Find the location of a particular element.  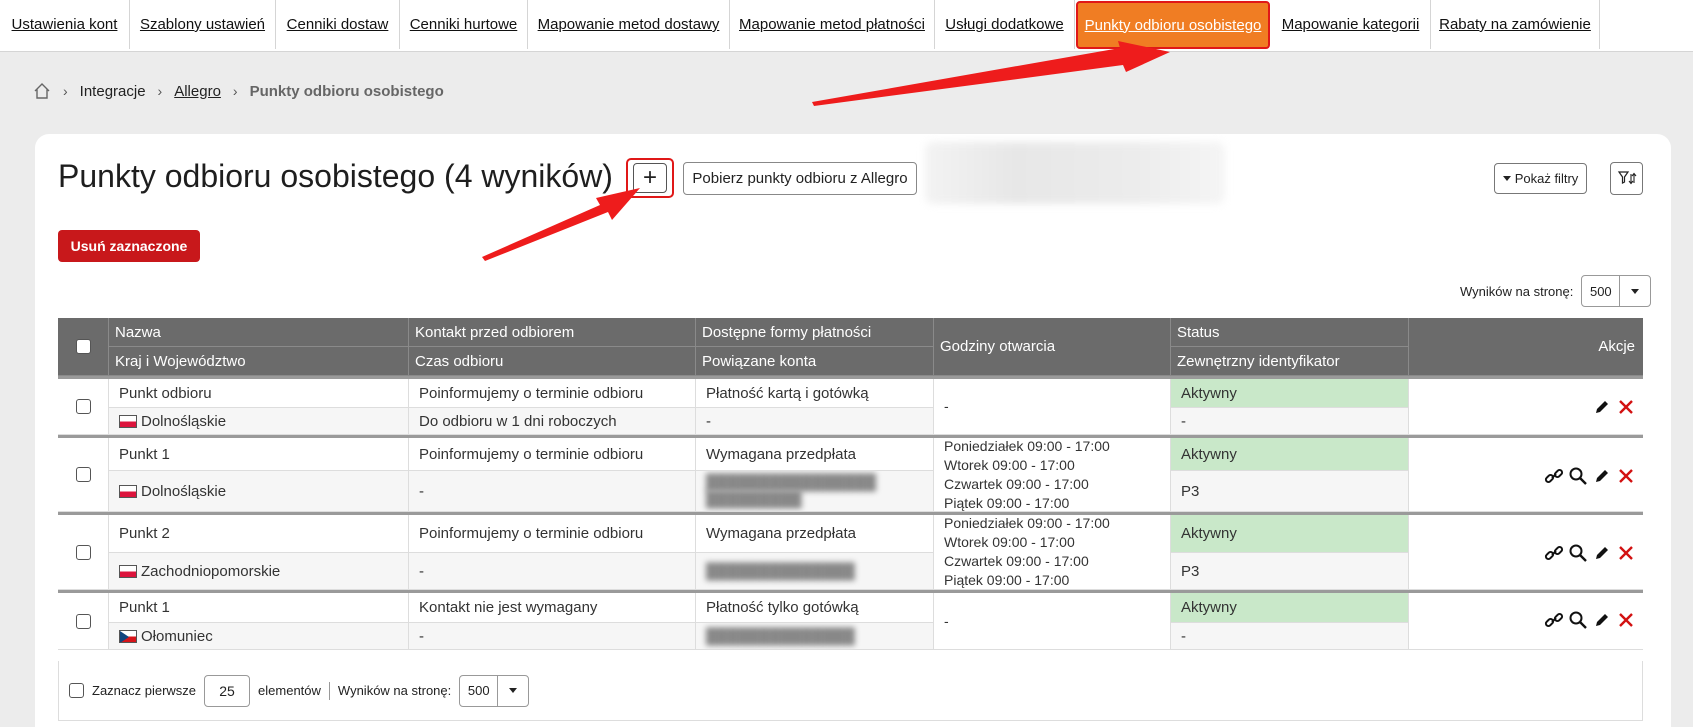

tab-additional-services: Usługi dodatkowe is located at coordinates (1005, 24).